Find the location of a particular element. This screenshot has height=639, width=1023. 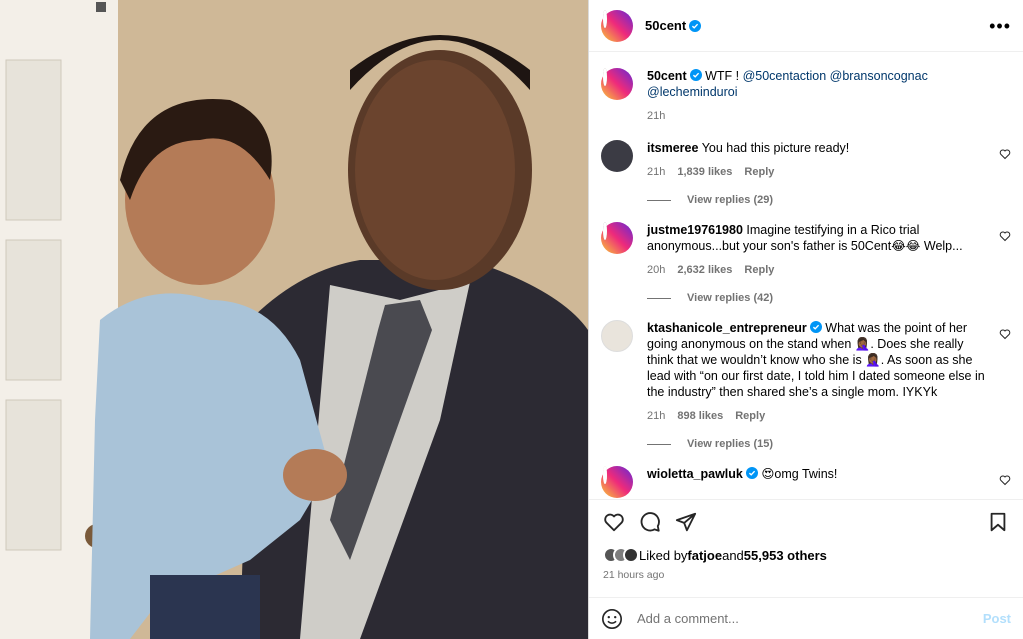

heart-icon is located at coordinates (614, 522).